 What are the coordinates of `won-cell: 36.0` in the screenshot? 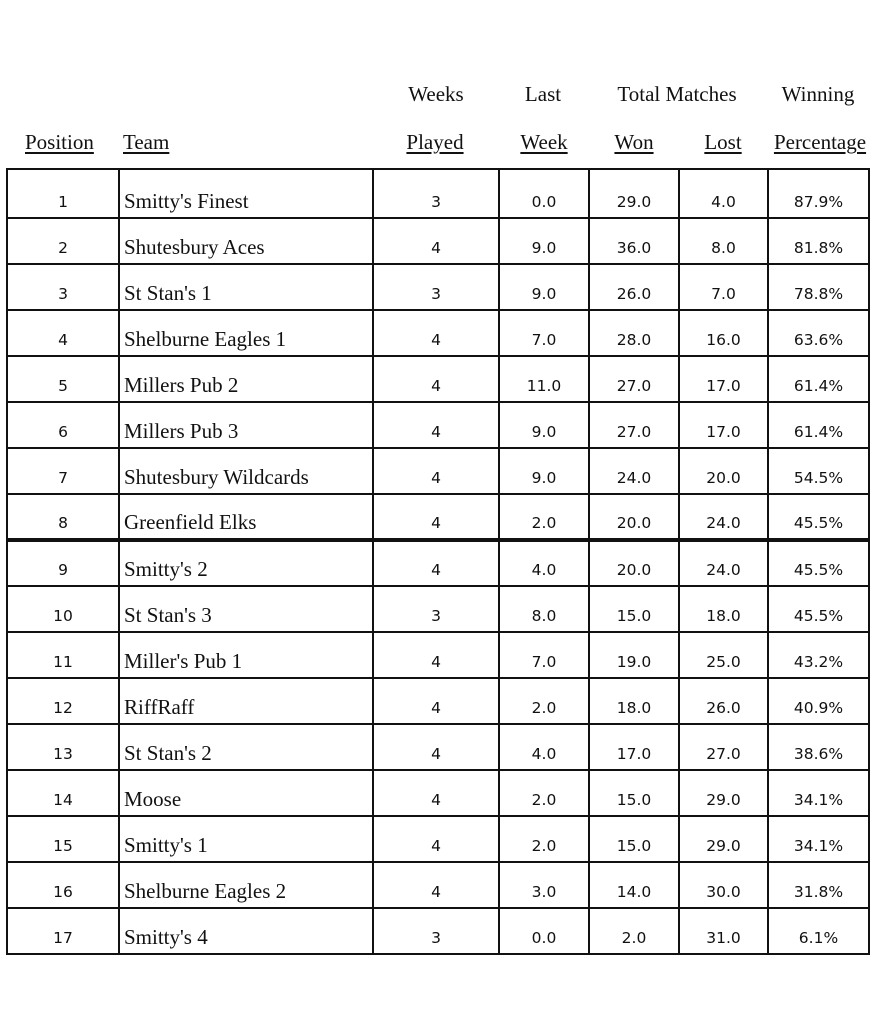 It's located at (634, 241).